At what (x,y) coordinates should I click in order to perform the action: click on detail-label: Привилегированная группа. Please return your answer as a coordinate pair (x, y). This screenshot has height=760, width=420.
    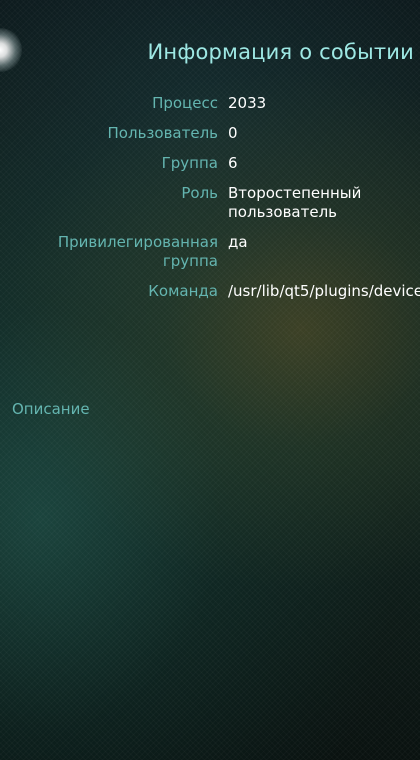
    Looking at the image, I should click on (137, 251).